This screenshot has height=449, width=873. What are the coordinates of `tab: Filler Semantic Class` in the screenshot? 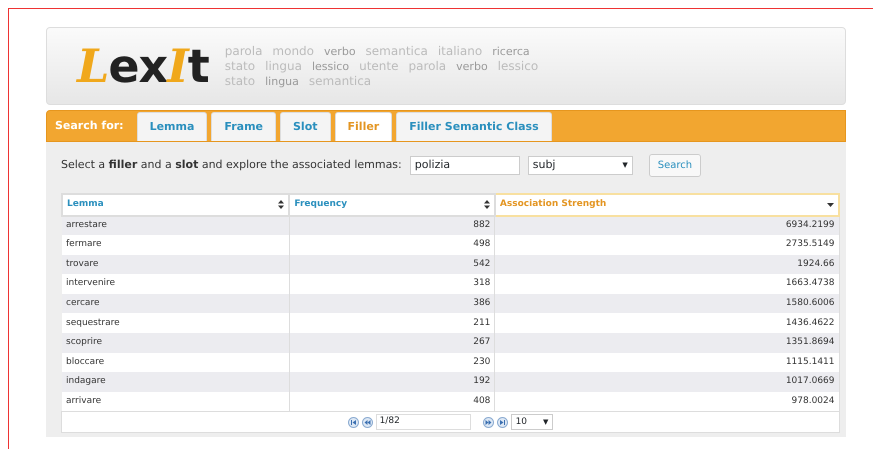 It's located at (474, 126).